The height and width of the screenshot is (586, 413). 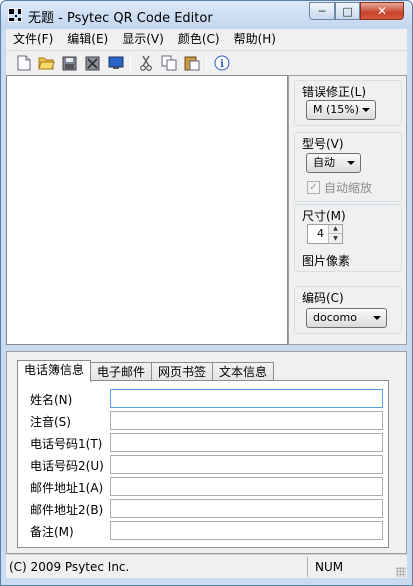 I want to click on new-file-button, so click(x=23, y=63).